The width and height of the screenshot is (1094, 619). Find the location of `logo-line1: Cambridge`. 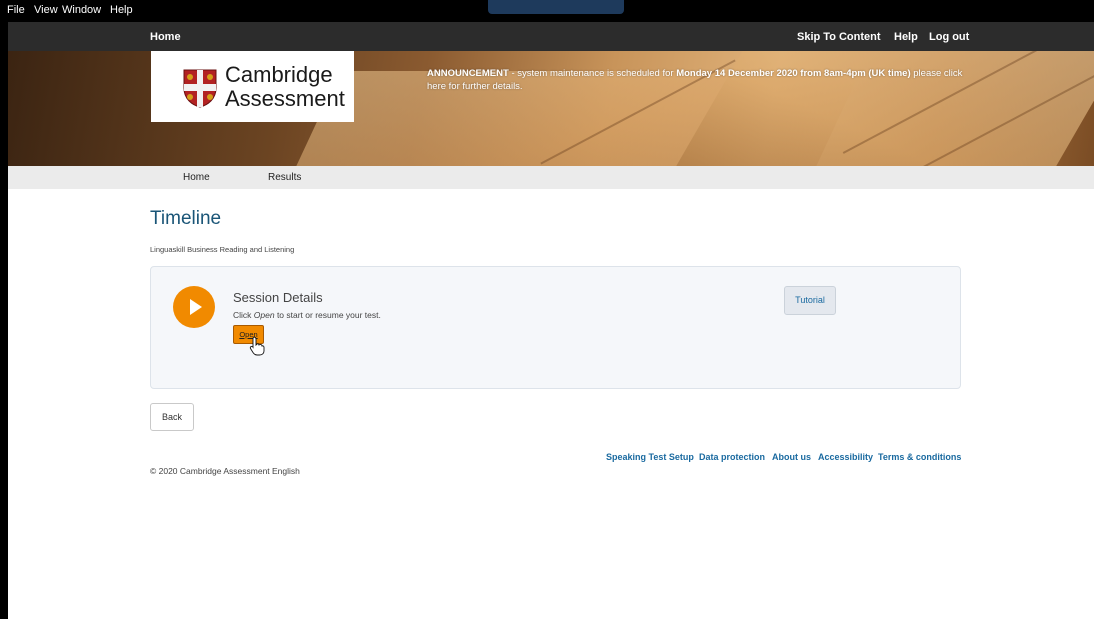

logo-line1: Cambridge is located at coordinates (279, 74).